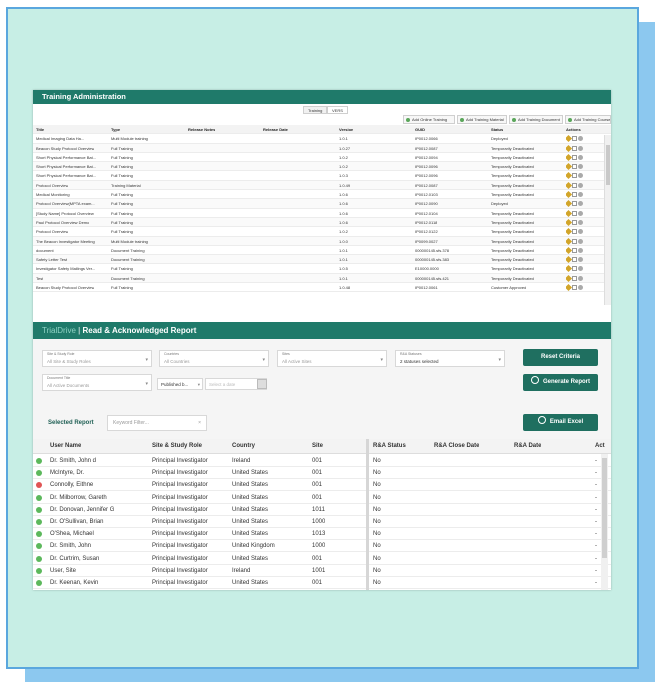 This screenshot has height=685, width=660. What do you see at coordinates (337, 110) in the screenshot?
I see `tab-vers: VERS` at bounding box center [337, 110].